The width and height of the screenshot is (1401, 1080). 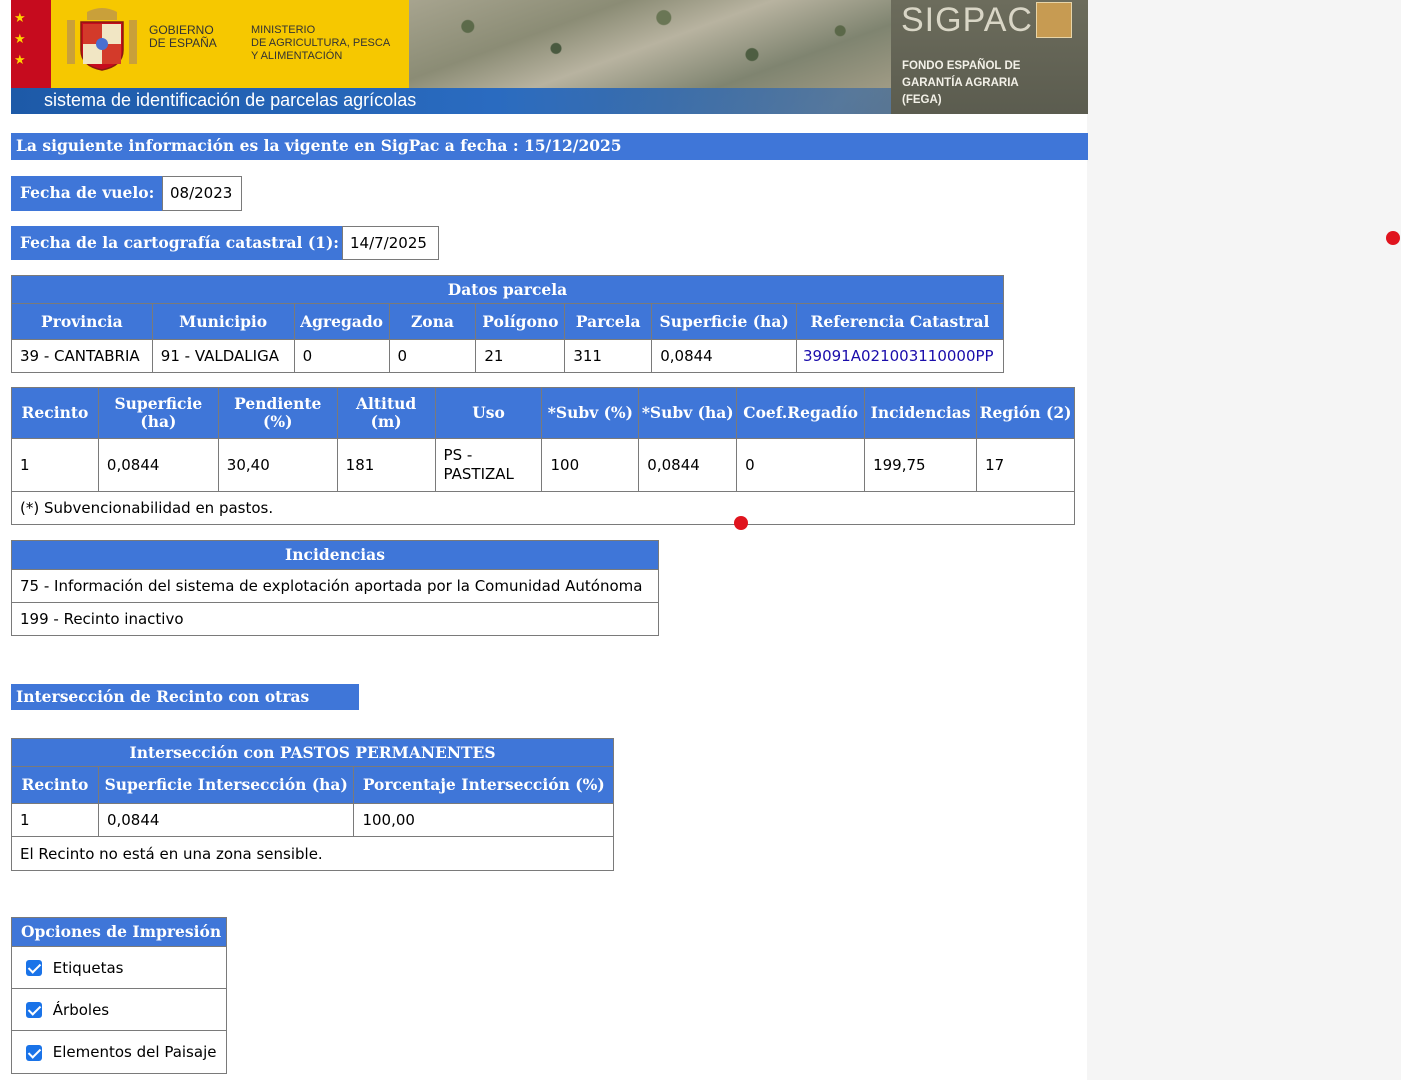 I want to click on cell-parcela: 311, so click(x=608, y=356).